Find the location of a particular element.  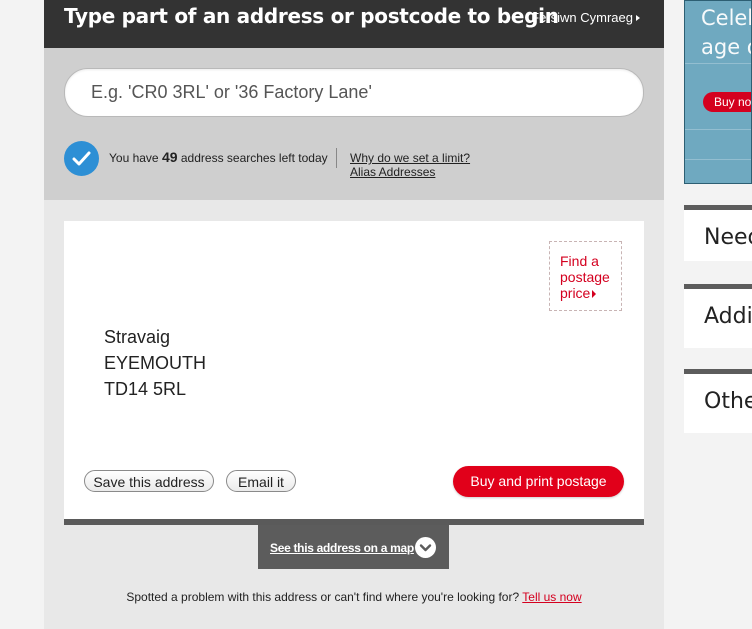

sidebar-box-additional: Addit is located at coordinates (718, 316).